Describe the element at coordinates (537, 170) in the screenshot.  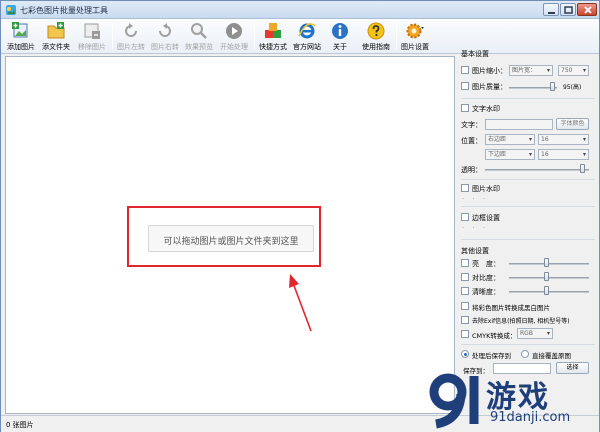
I see `opacity-slider-track` at that location.